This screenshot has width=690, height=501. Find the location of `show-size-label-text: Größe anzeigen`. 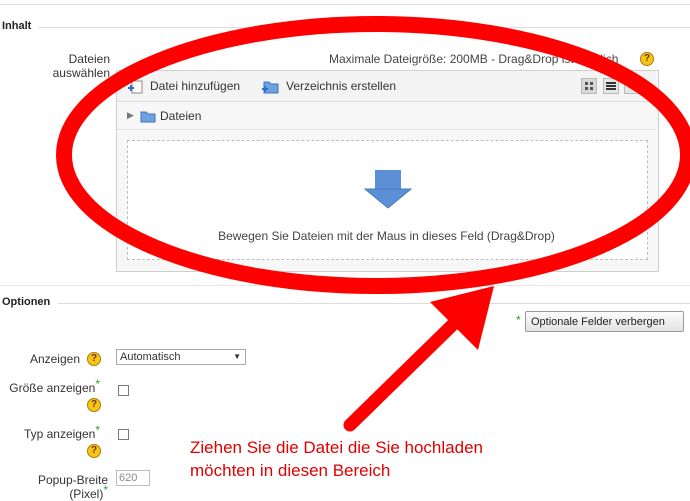

show-size-label-text: Größe anzeigen is located at coordinates (52, 388).